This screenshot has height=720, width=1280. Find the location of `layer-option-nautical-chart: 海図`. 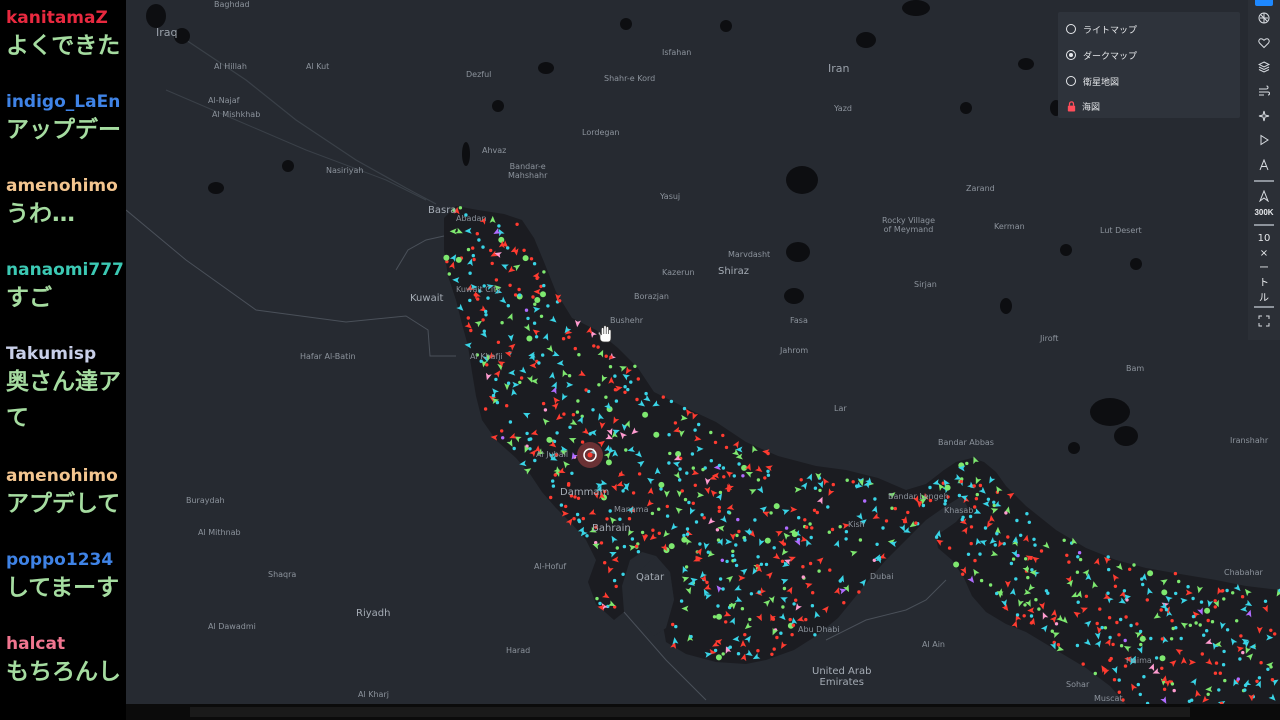

layer-option-nautical-chart: 海図 is located at coordinates (1083, 106).